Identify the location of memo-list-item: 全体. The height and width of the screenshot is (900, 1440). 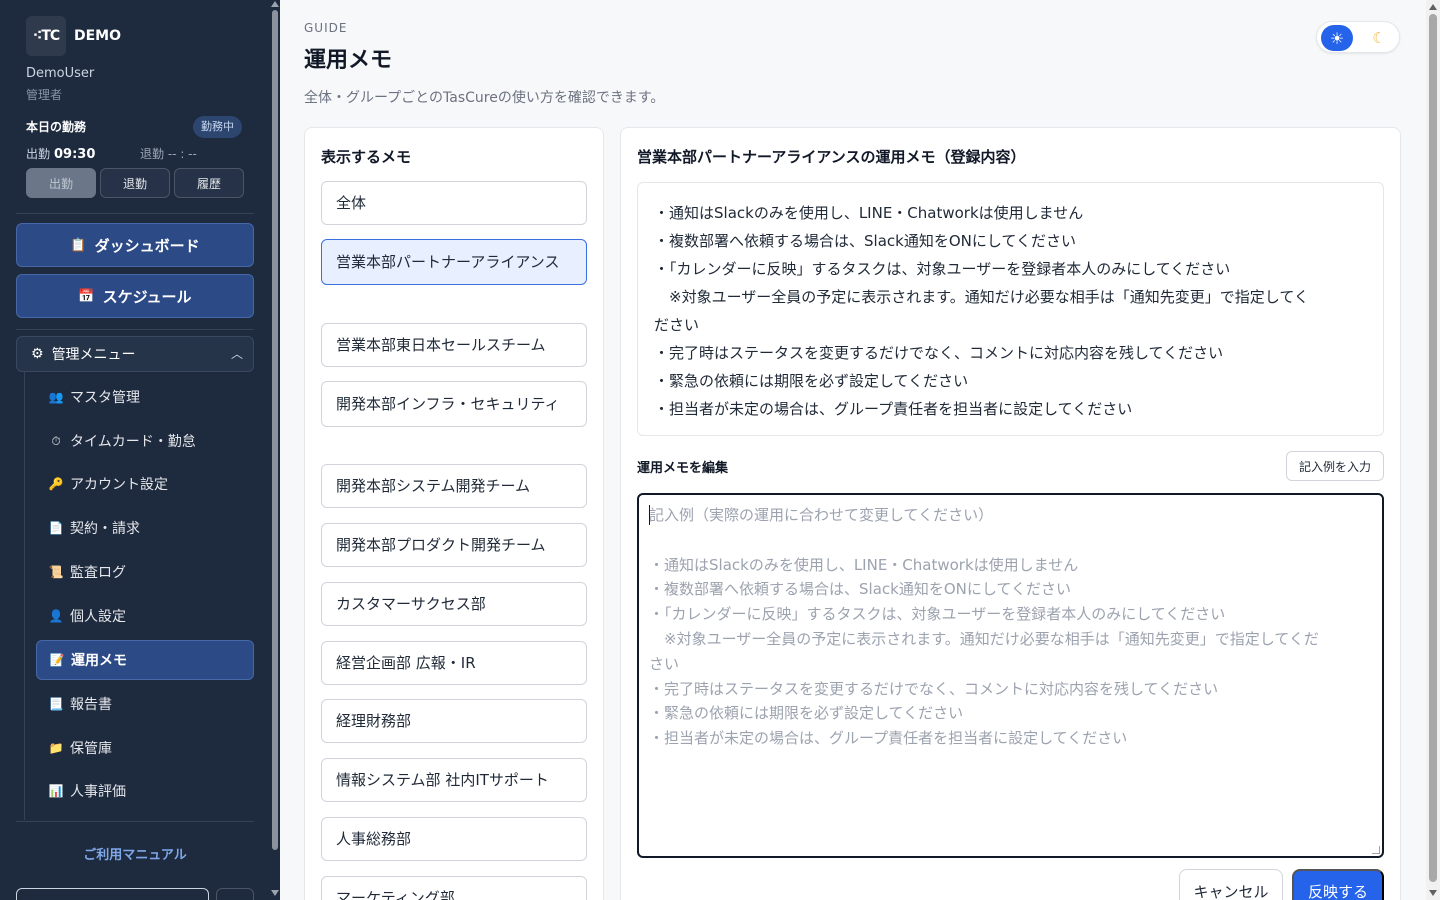
(454, 203).